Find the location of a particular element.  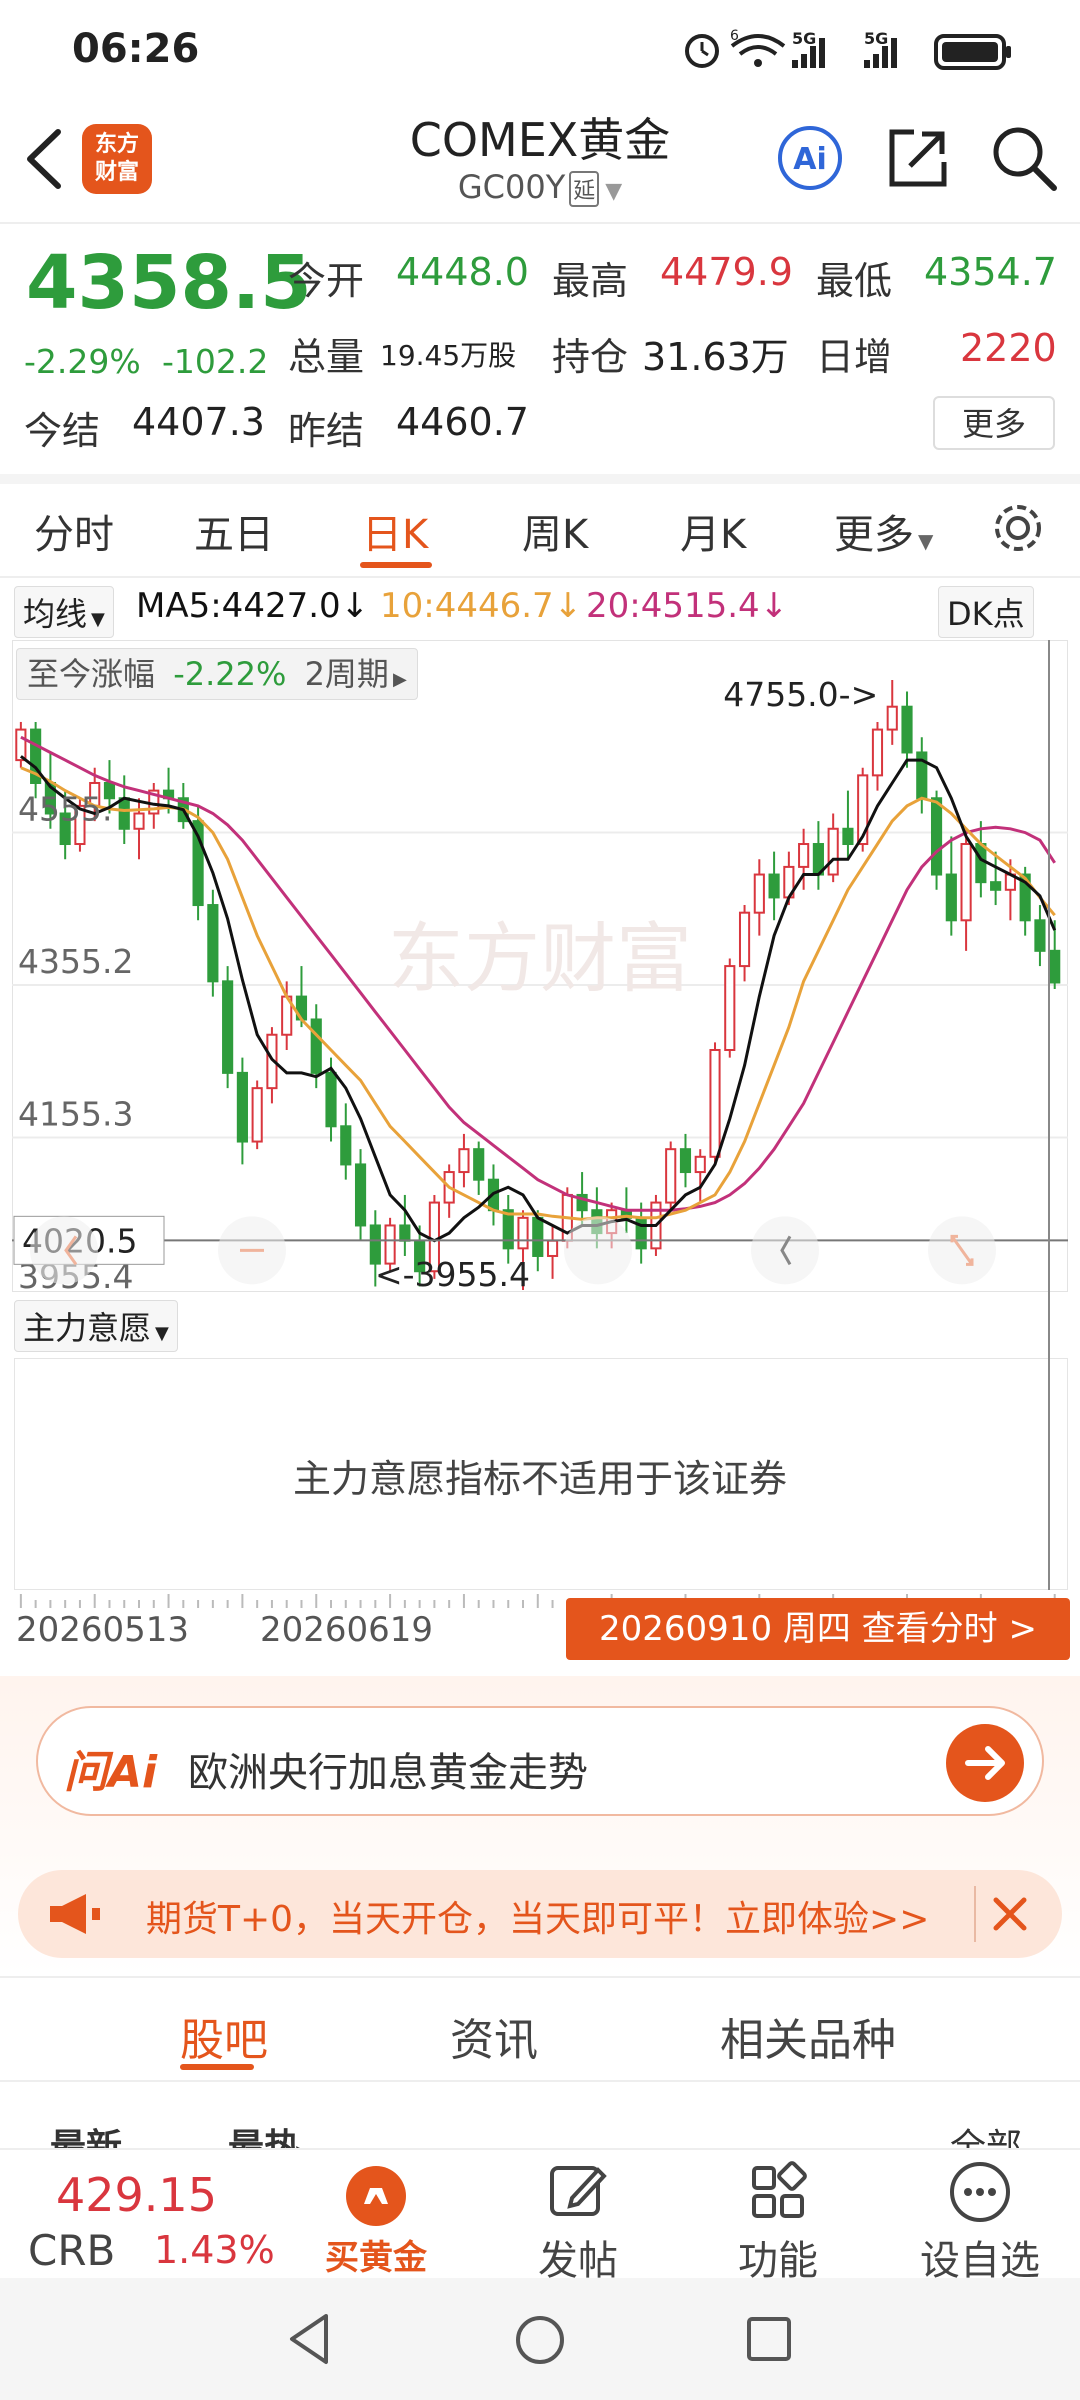

edit-post-icon is located at coordinates (578, 2192).